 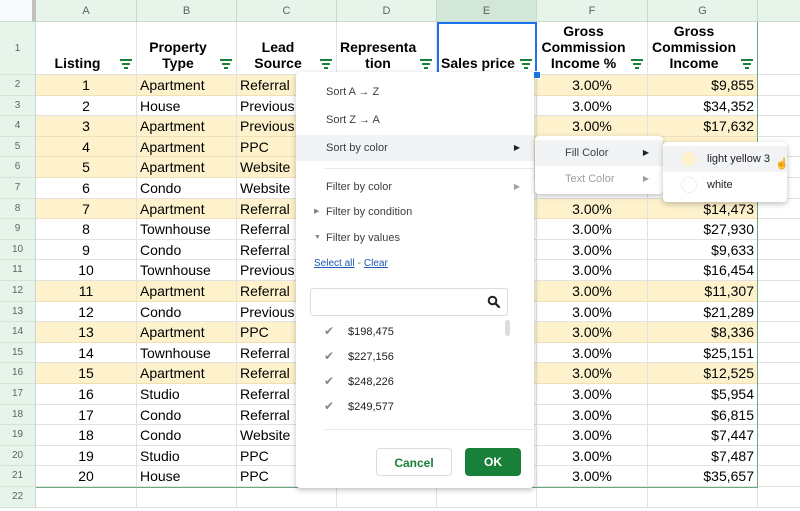 I want to click on column-header-e: E, so click(x=487, y=11).